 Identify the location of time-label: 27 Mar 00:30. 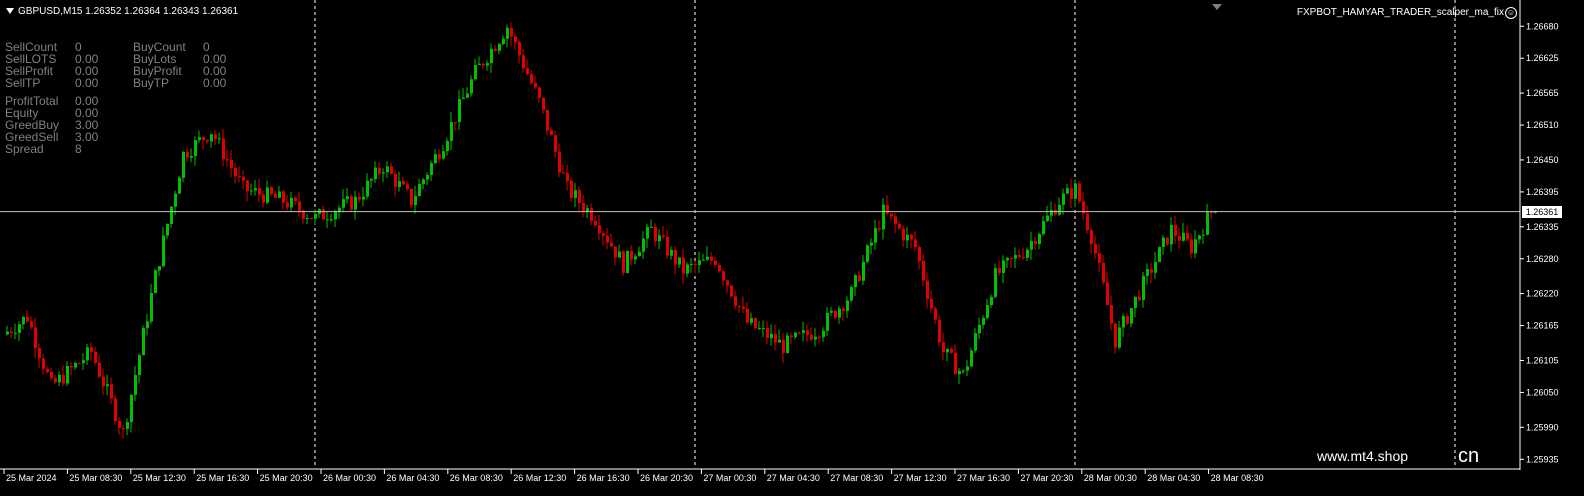
(729, 478).